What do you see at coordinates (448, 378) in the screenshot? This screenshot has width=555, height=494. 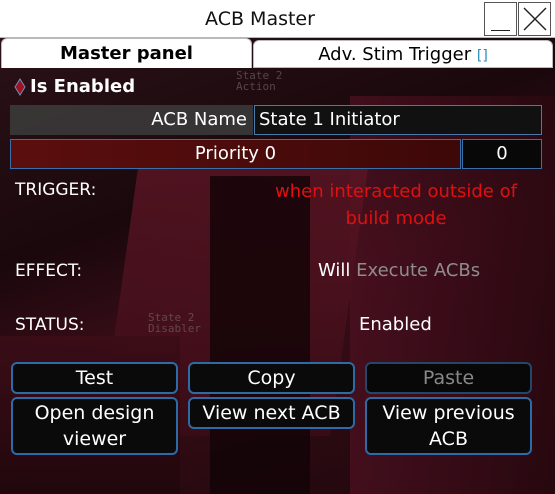 I see `paste-button: Paste` at bounding box center [448, 378].